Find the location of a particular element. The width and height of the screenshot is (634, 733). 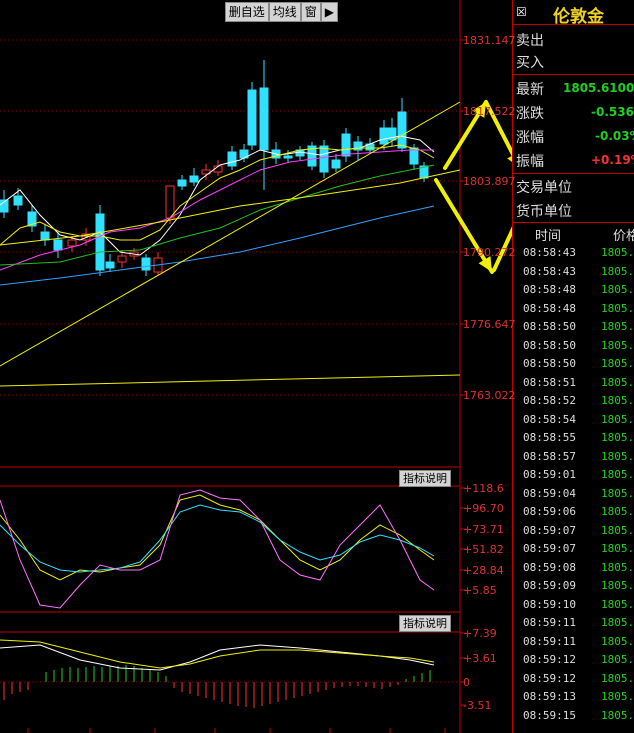

tick-time: 08:59:08 is located at coordinates (549, 567).